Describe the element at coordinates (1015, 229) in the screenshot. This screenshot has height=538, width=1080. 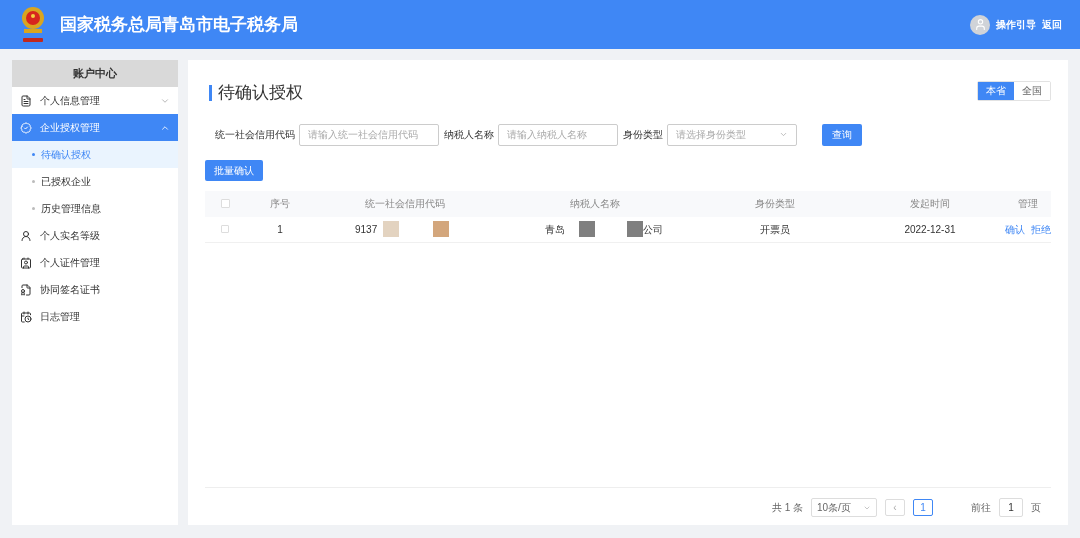
I see `action-link: 确认` at that location.